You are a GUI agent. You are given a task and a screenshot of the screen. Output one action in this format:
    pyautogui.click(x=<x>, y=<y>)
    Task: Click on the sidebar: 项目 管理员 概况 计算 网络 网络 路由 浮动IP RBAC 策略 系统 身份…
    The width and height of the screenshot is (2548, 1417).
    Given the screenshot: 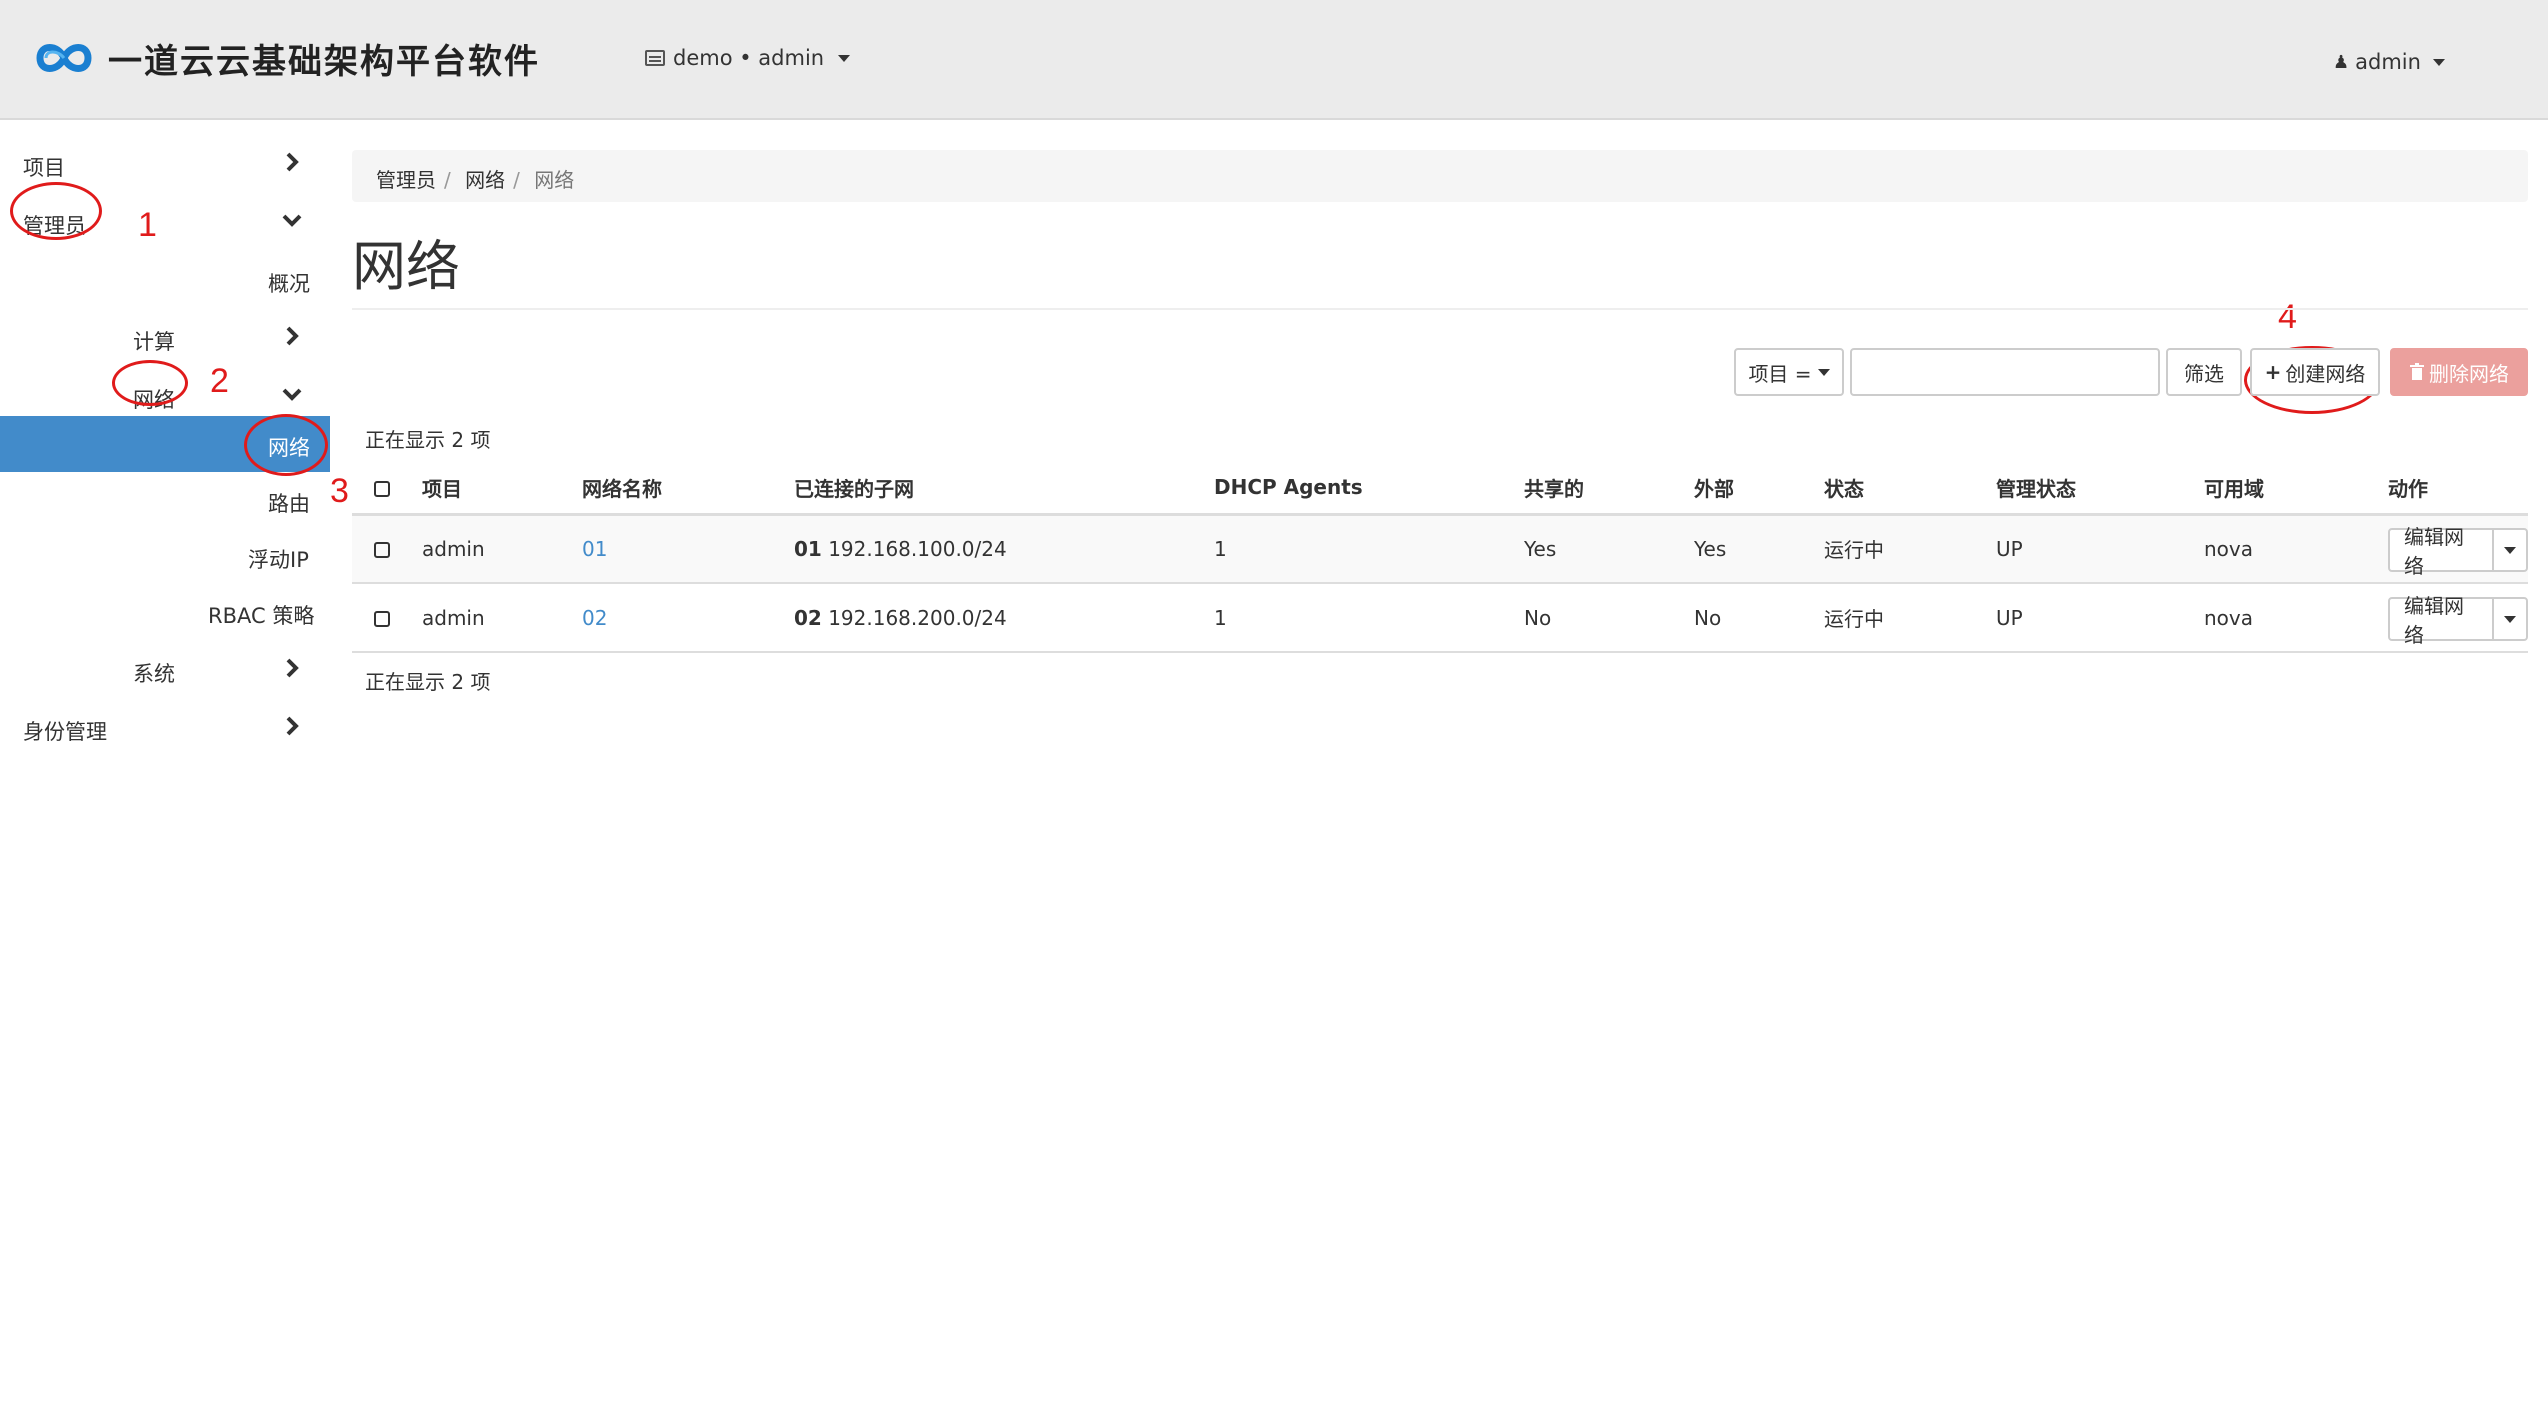 What is the action you would take?
    pyautogui.click(x=165, y=769)
    